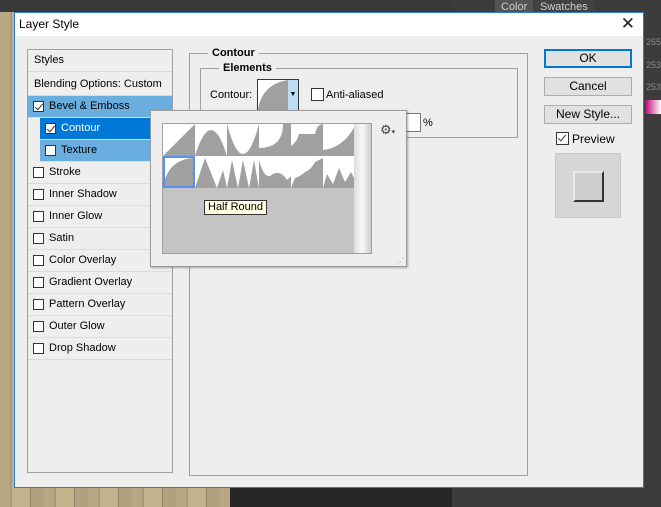 The width and height of the screenshot is (661, 507). I want to click on style-item-outer-glow: Outer Glow, so click(100, 327).